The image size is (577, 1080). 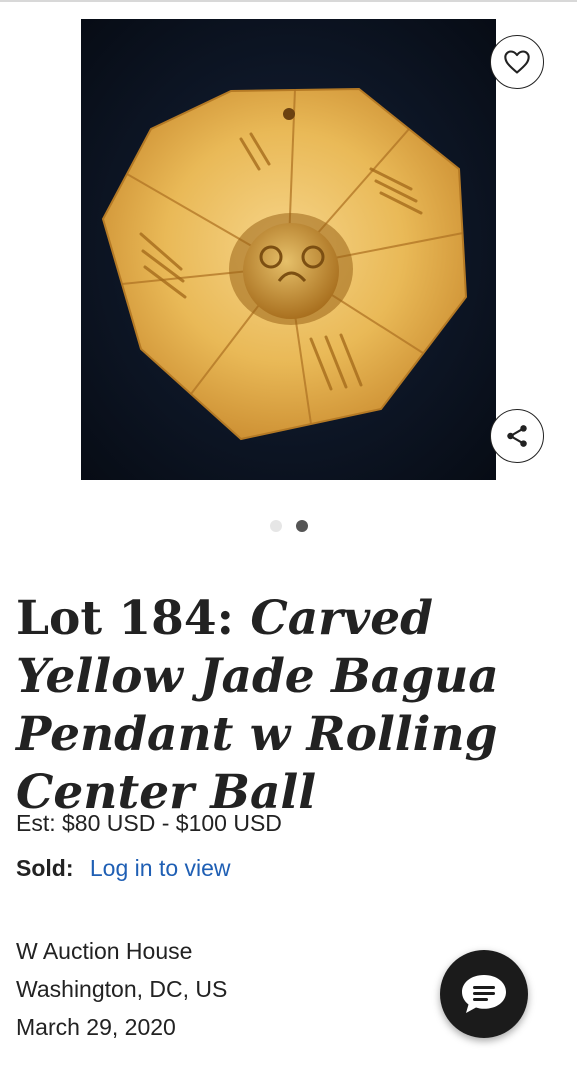 I want to click on auction-location: Washington, DC, US, so click(x=122, y=989).